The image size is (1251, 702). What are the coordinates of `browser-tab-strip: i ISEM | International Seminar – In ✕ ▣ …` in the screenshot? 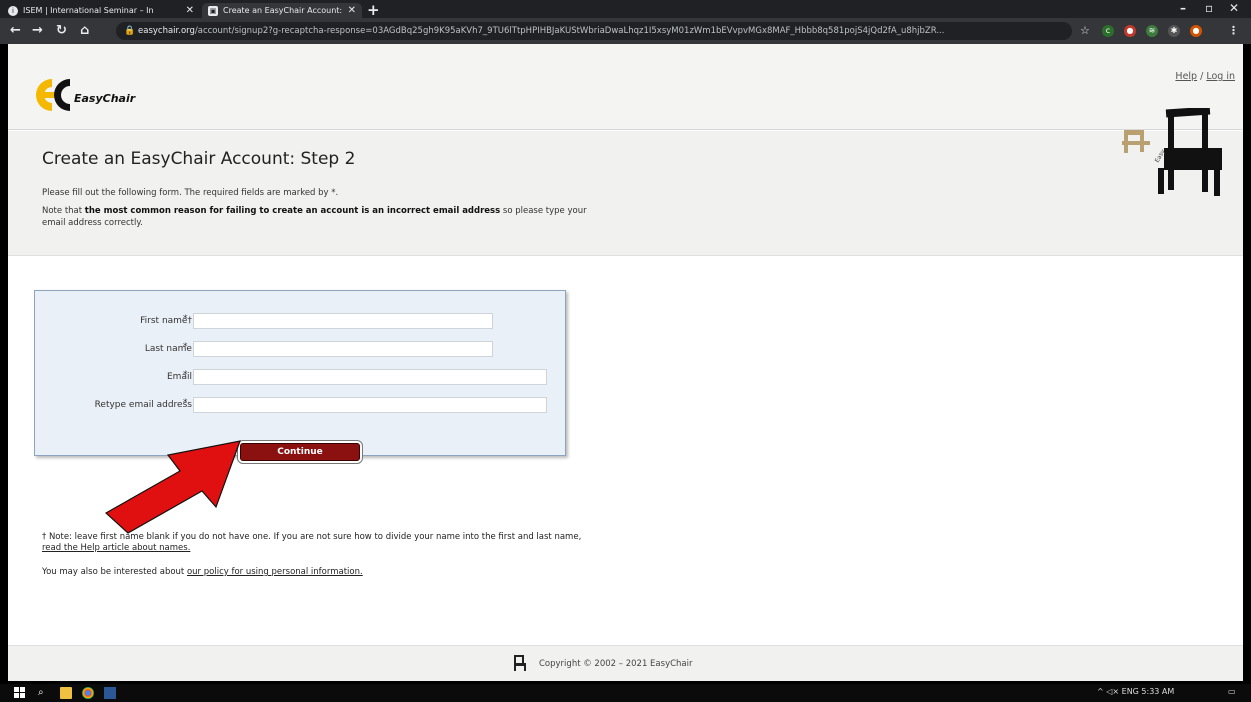 It's located at (625, 9).